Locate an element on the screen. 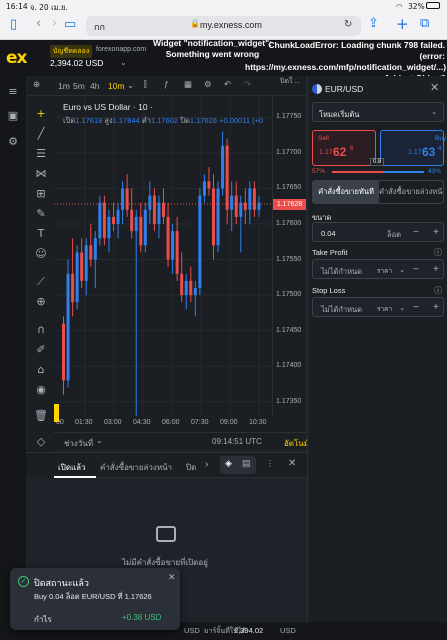 The image size is (447, 640). tab-closed: ปิด is located at coordinates (191, 467).